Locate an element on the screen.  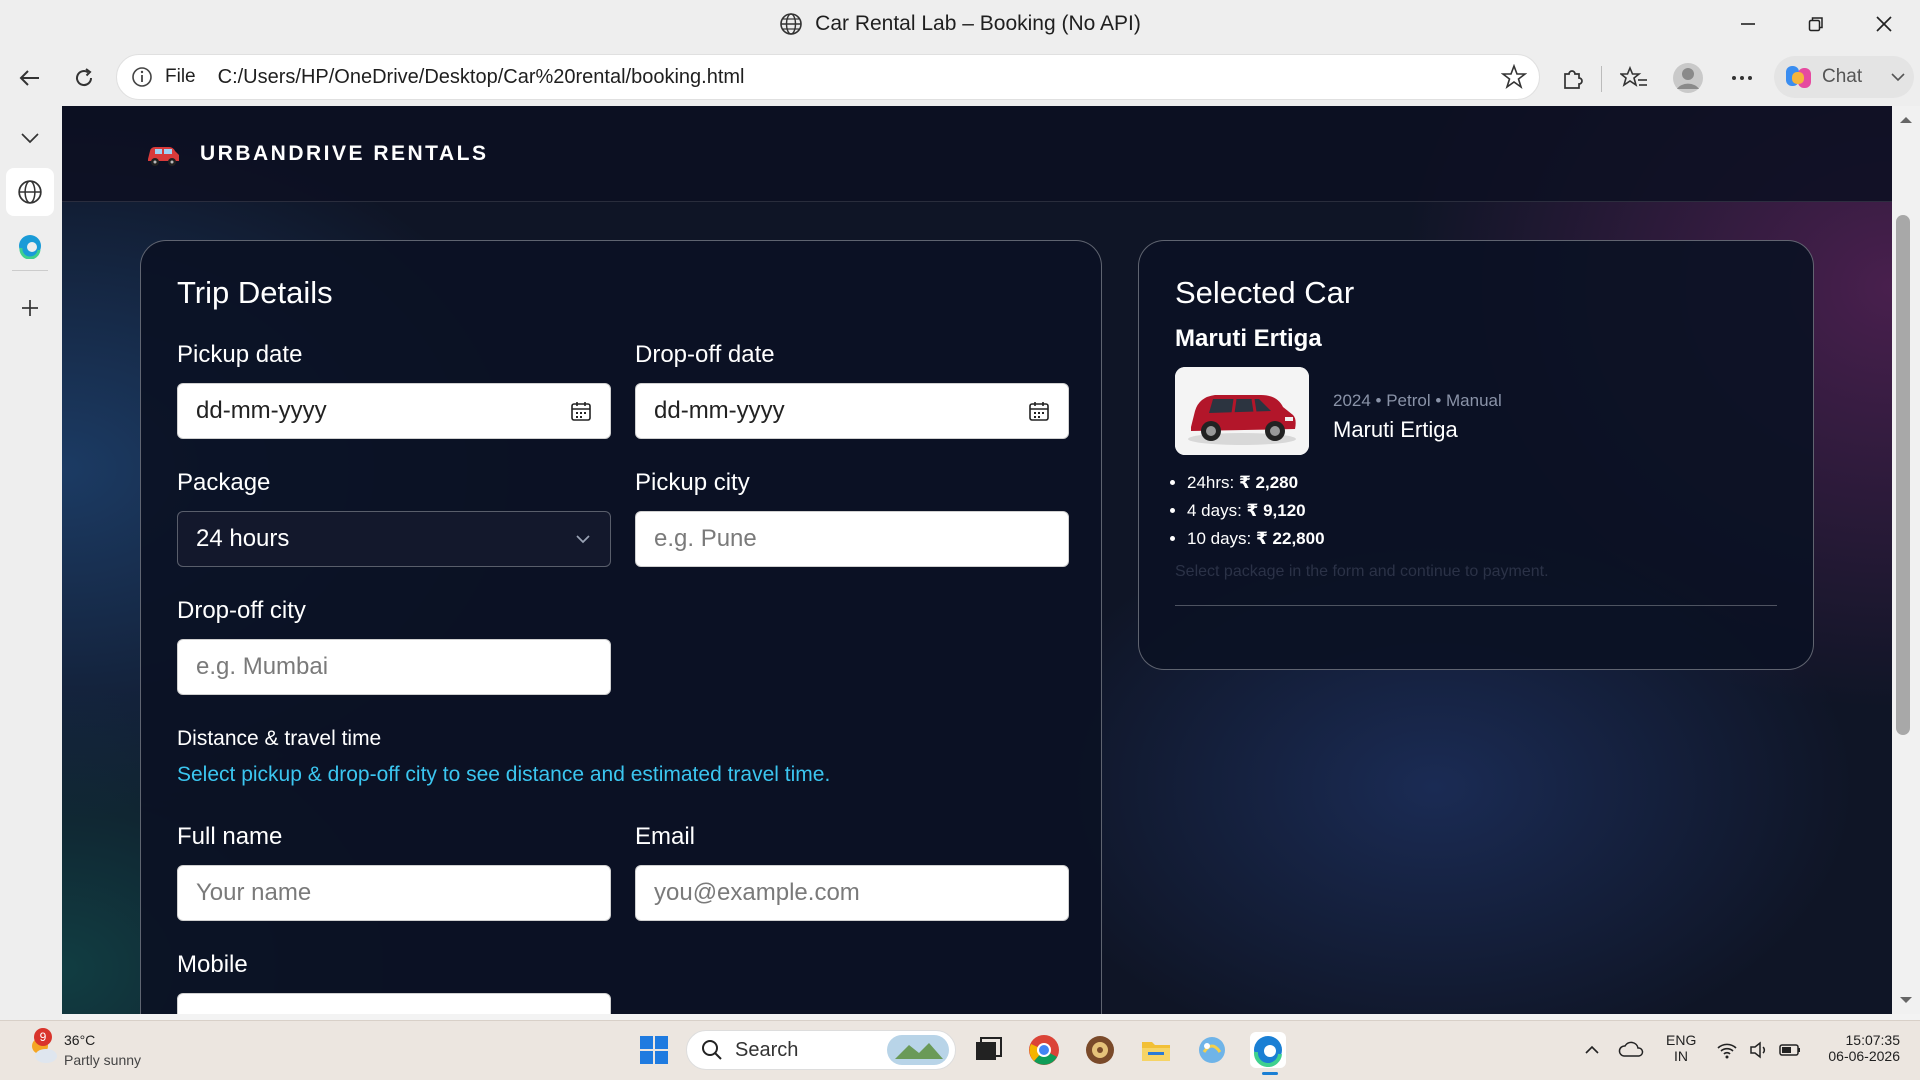
puzzle-icon is located at coordinates (1573, 79).